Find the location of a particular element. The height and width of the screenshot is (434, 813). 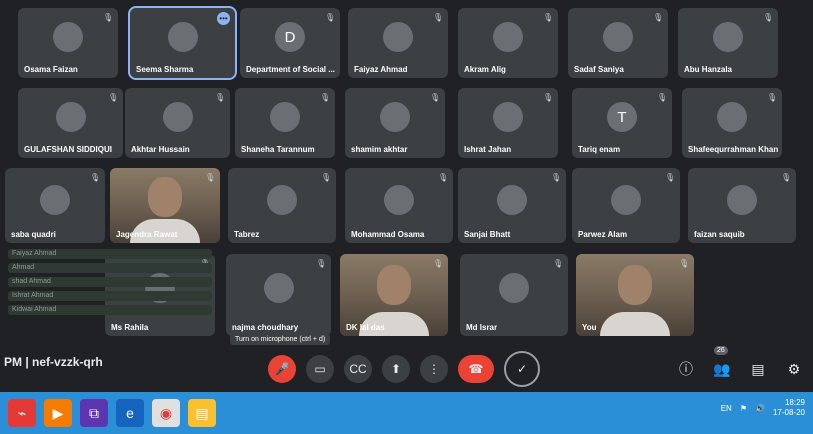

end-call-button: ☎ is located at coordinates (476, 369).